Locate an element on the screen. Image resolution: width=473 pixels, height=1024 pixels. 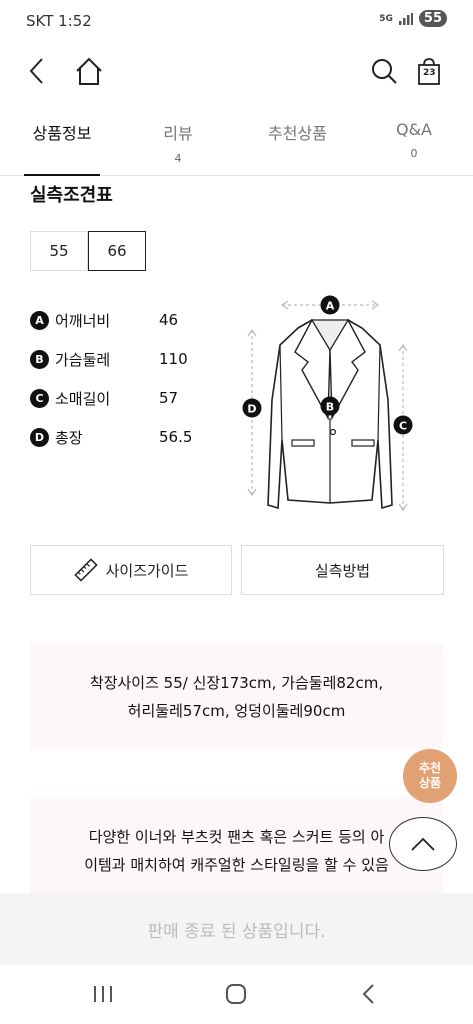
badge-a: A is located at coordinates (39, 320).